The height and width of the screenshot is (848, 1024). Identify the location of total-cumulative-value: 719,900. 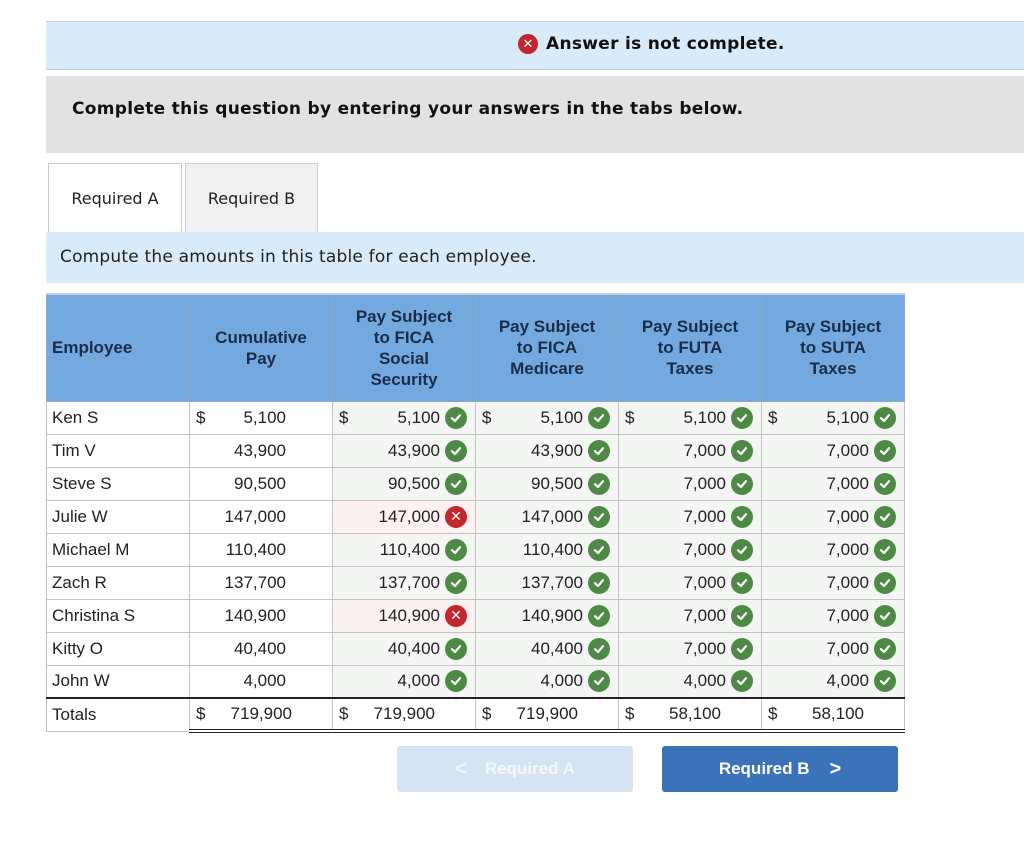
(261, 713).